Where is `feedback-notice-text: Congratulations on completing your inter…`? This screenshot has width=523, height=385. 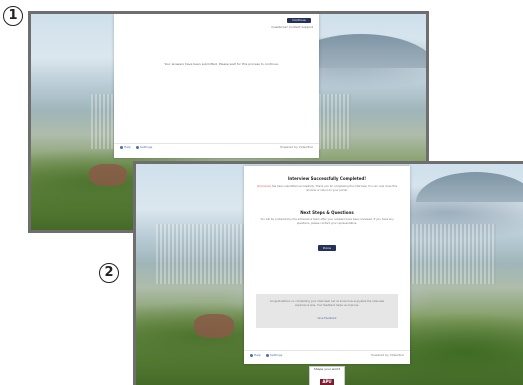
feedback-notice-text: Congratulations on completing your inter… is located at coordinates (327, 303).